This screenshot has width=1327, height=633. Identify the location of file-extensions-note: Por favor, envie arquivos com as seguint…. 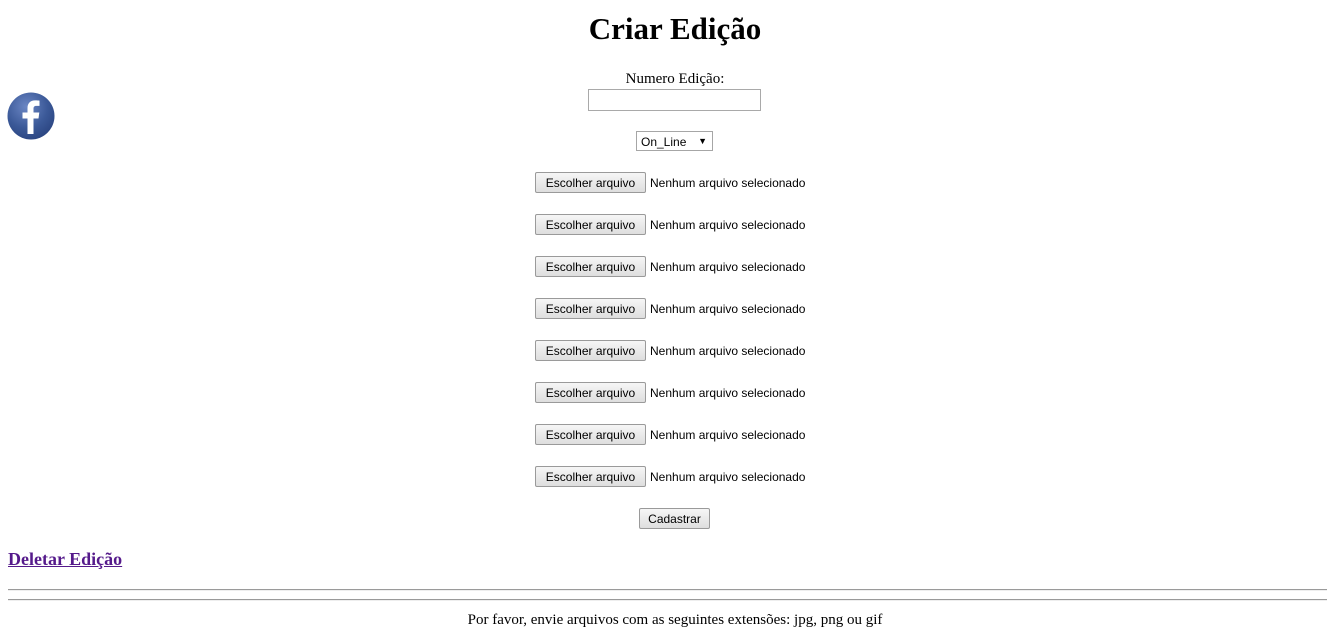
(675, 620).